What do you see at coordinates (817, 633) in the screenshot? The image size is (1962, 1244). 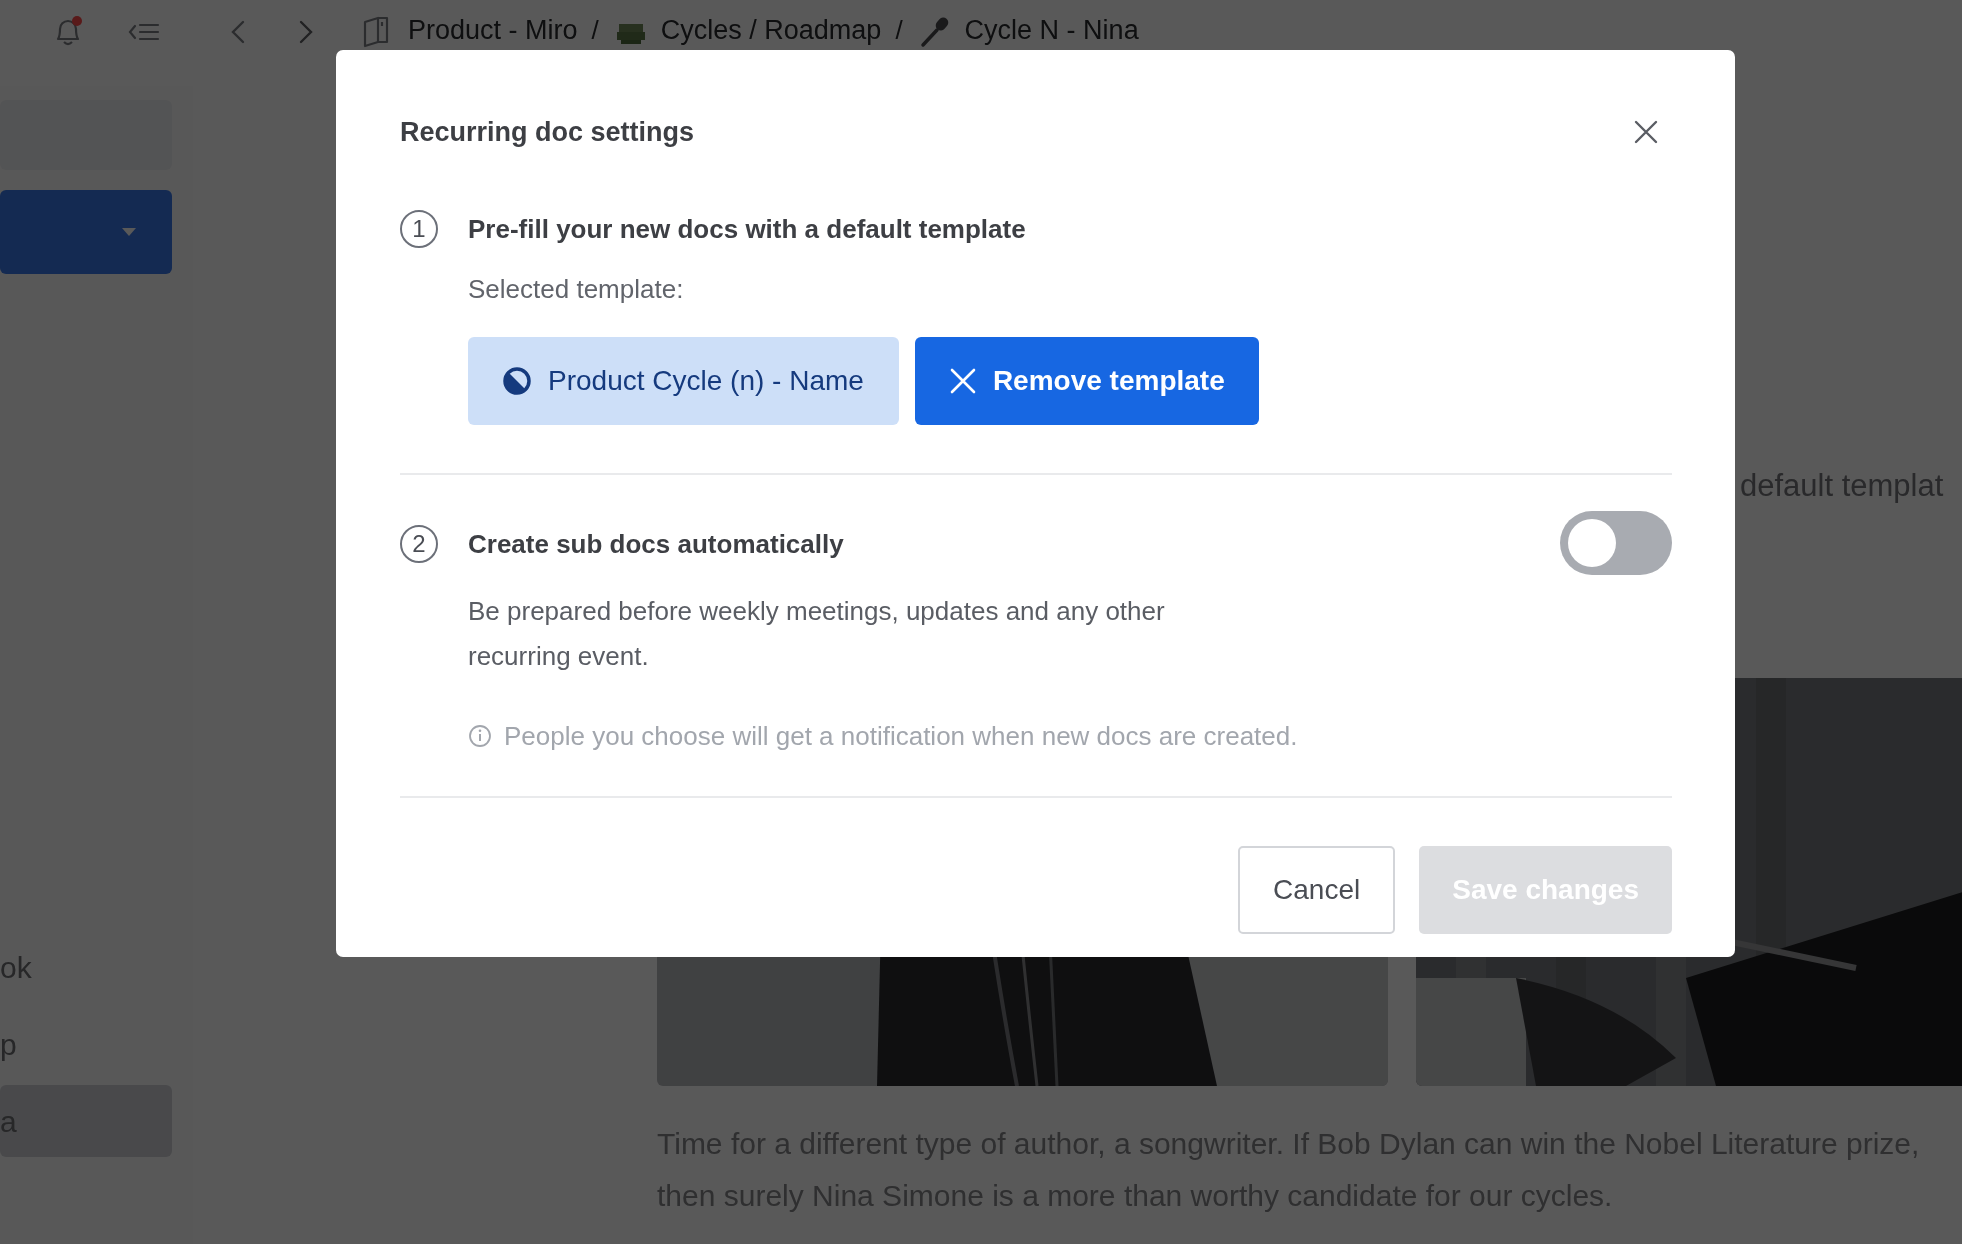 I see `step-description: Be prepared before weekly meetings, updates and any other recurring event.` at bounding box center [817, 633].